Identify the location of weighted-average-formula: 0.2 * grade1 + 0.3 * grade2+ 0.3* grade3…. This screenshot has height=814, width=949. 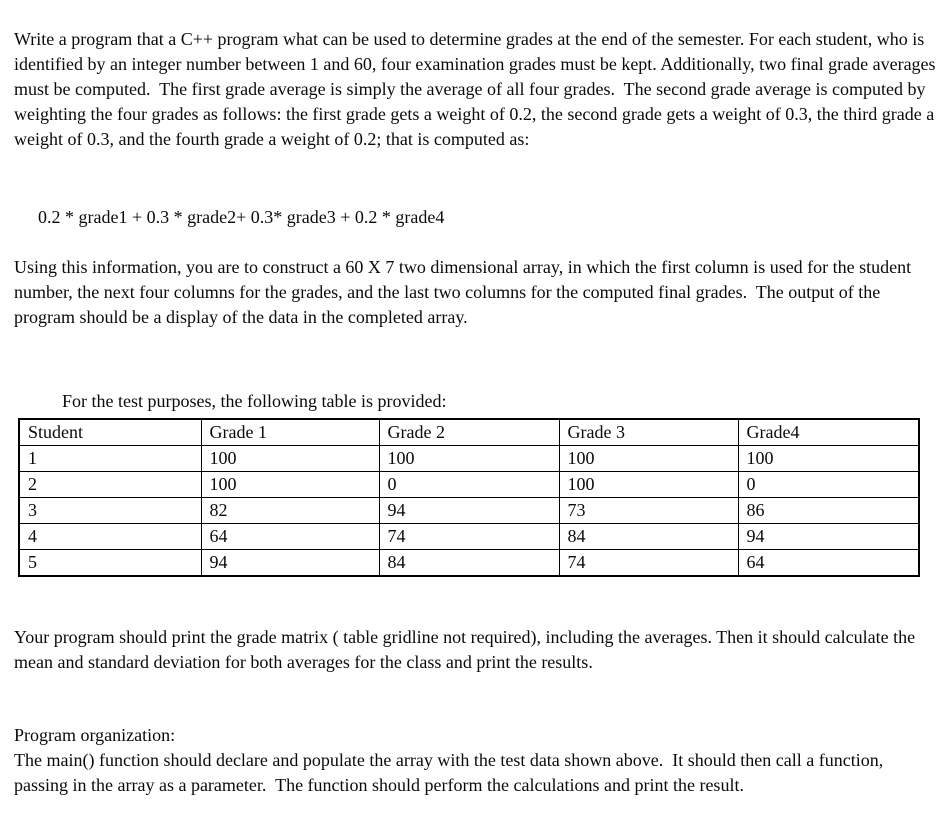
(241, 217).